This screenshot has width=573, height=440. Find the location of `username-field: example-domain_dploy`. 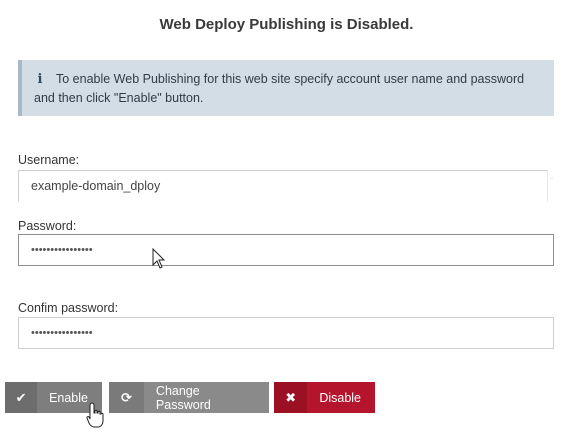

username-field: example-domain_dploy is located at coordinates (283, 186).